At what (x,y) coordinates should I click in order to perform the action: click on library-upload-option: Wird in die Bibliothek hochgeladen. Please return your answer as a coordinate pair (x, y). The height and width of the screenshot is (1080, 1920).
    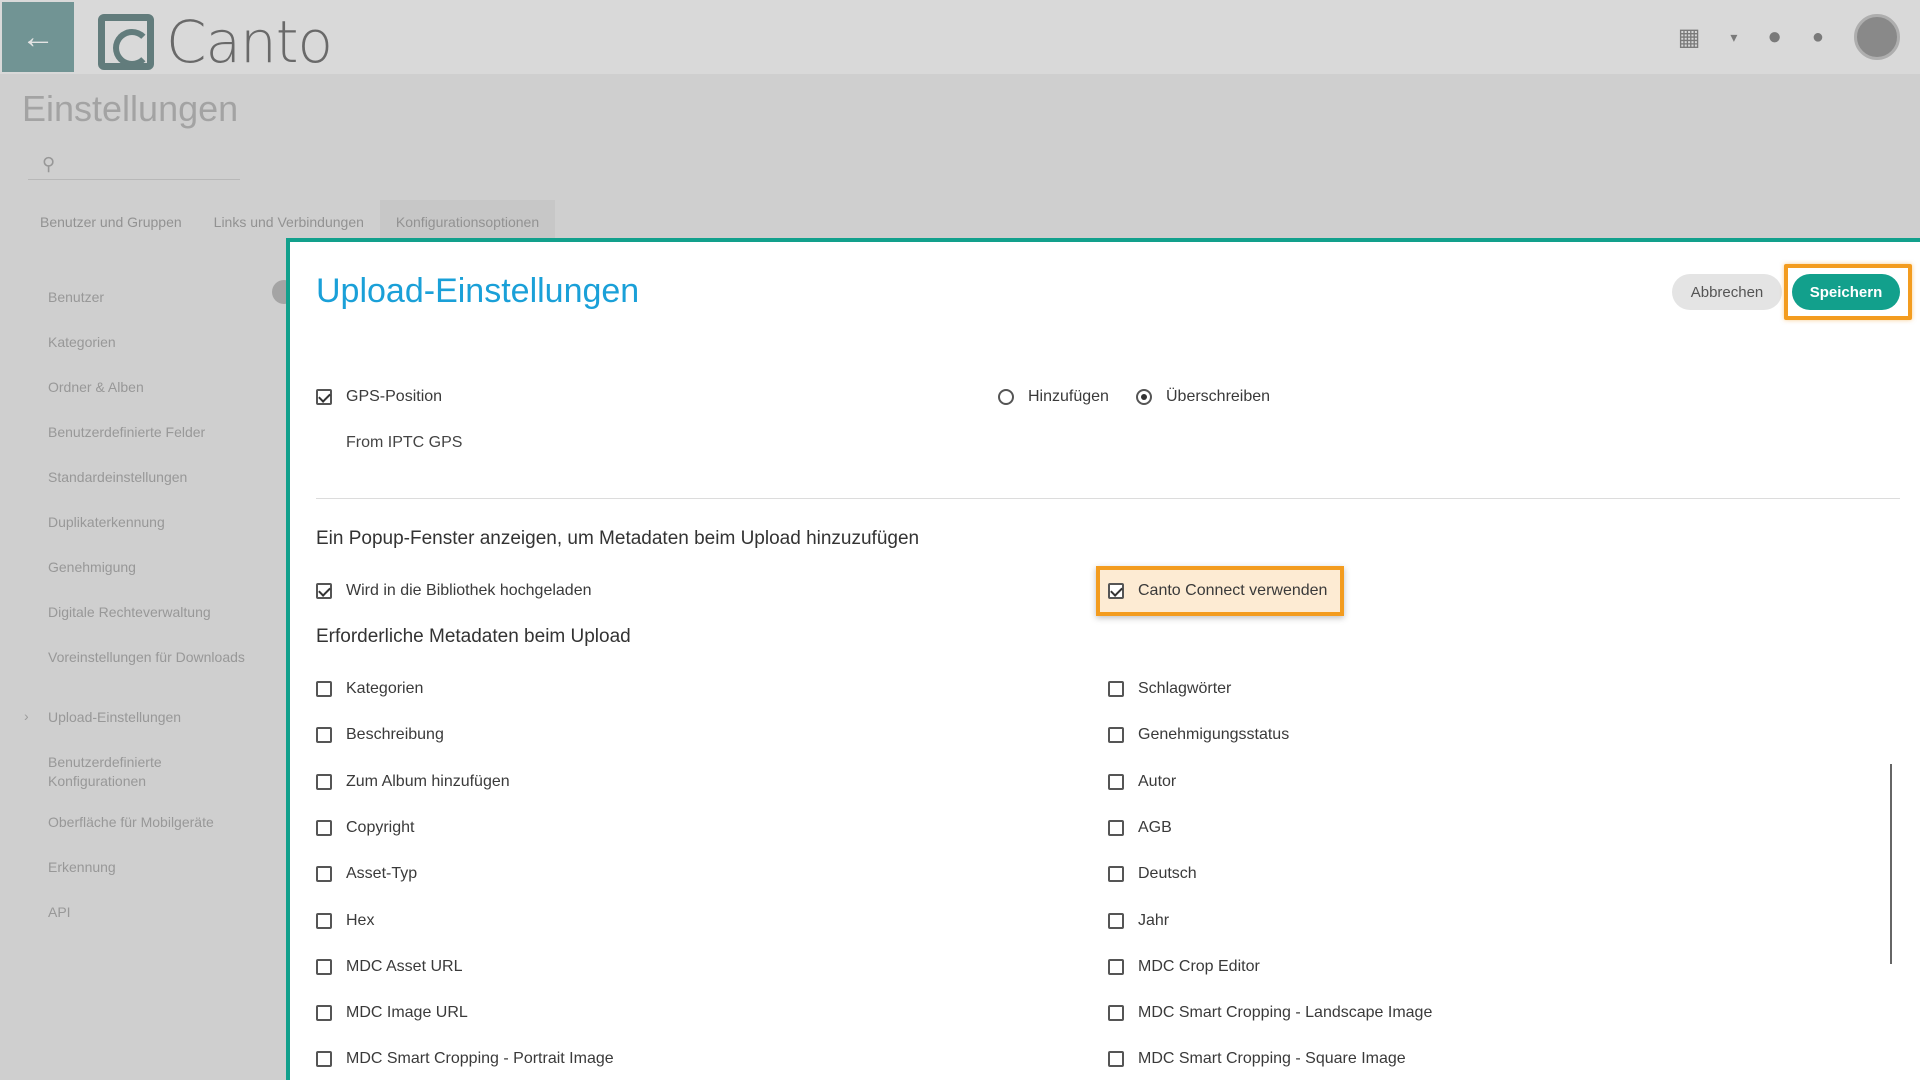
    Looking at the image, I should click on (453, 591).